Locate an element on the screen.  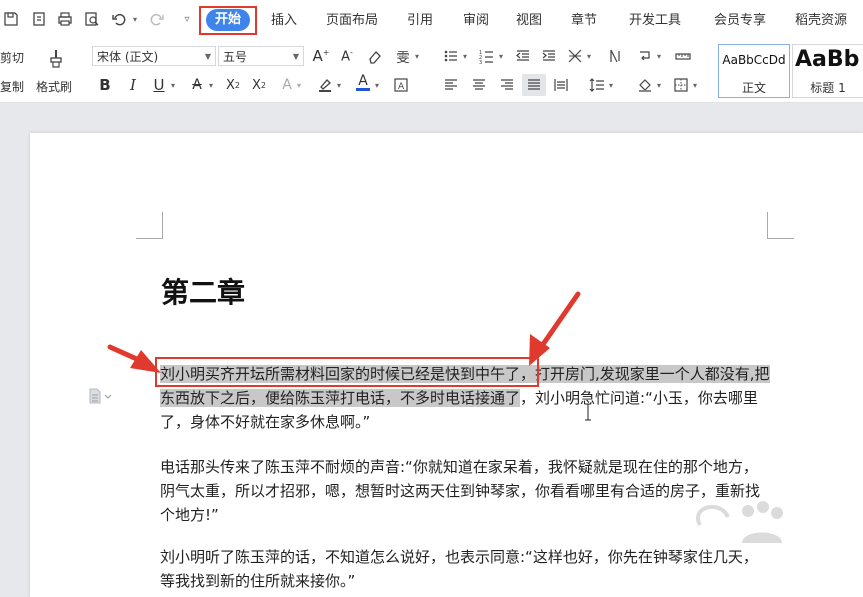
svg-text: 3 is located at coordinates (480, 62).